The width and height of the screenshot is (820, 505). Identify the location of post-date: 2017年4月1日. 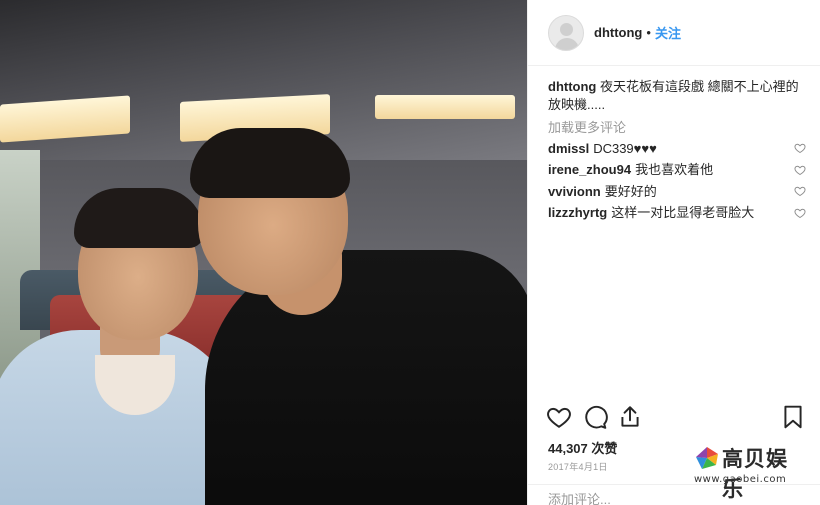
(578, 467).